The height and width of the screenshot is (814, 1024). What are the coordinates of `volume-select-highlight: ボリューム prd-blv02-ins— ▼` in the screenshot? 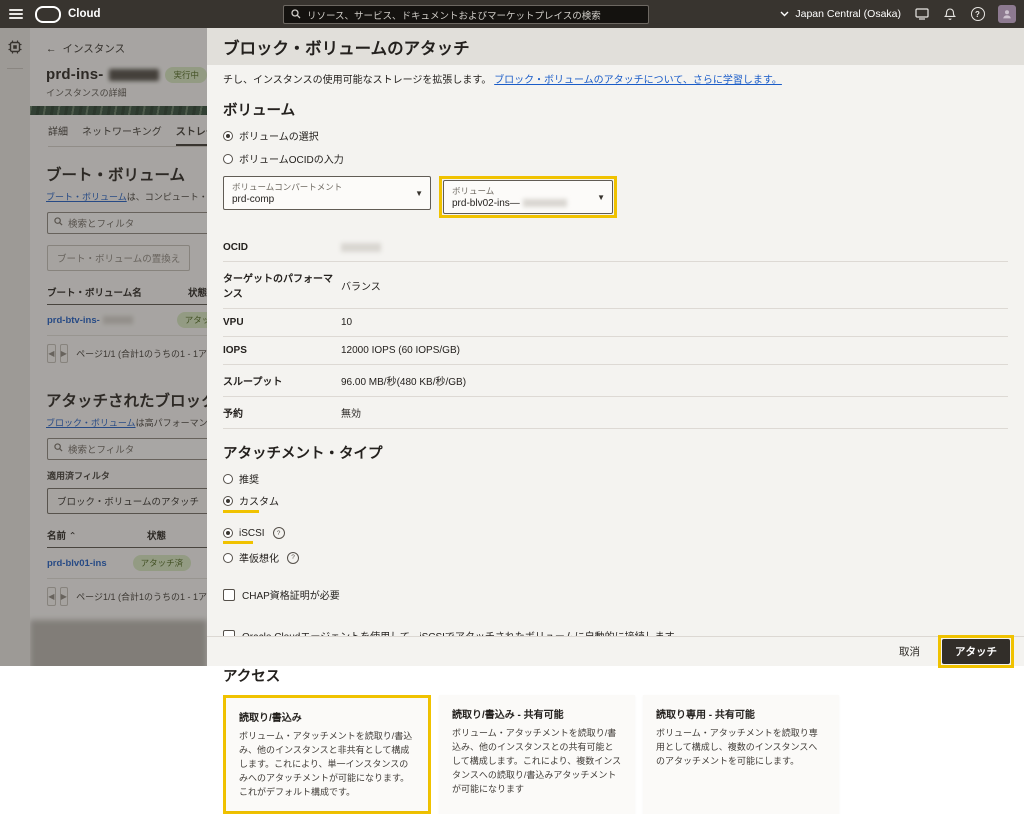 It's located at (528, 197).